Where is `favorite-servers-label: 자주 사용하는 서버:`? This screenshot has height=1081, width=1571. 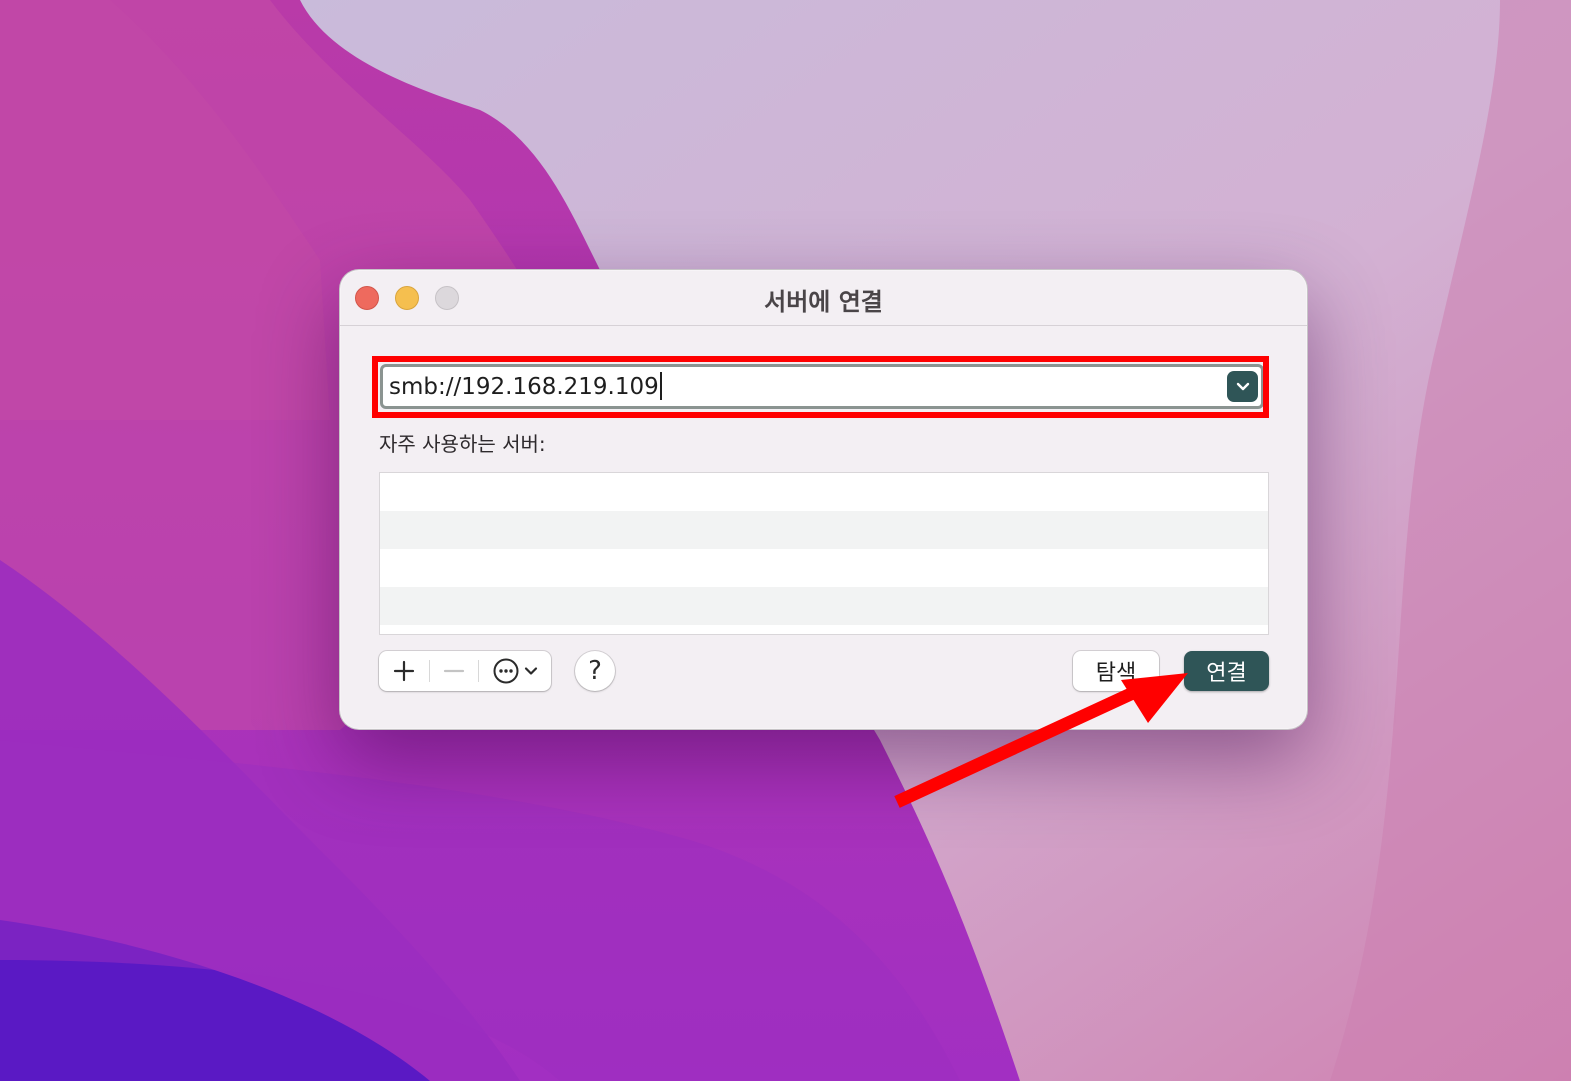
favorite-servers-label: 자주 사용하는 서버: is located at coordinates (462, 444).